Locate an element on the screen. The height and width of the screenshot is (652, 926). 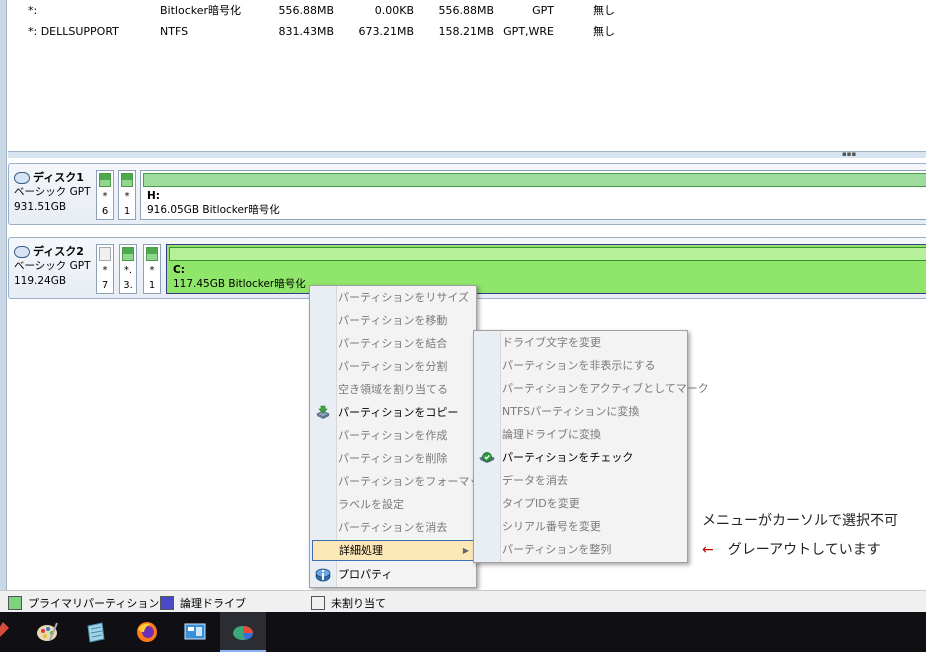
menu-item-delete-partition: パーティションを削除 is located at coordinates (393, 458).